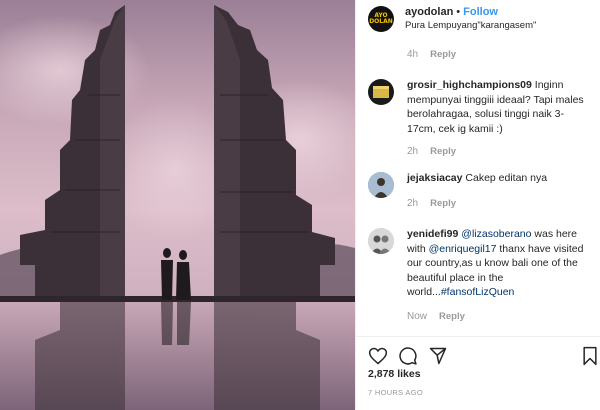  Describe the element at coordinates (429, 12) in the screenshot. I see `author-username: ayodolan` at that location.